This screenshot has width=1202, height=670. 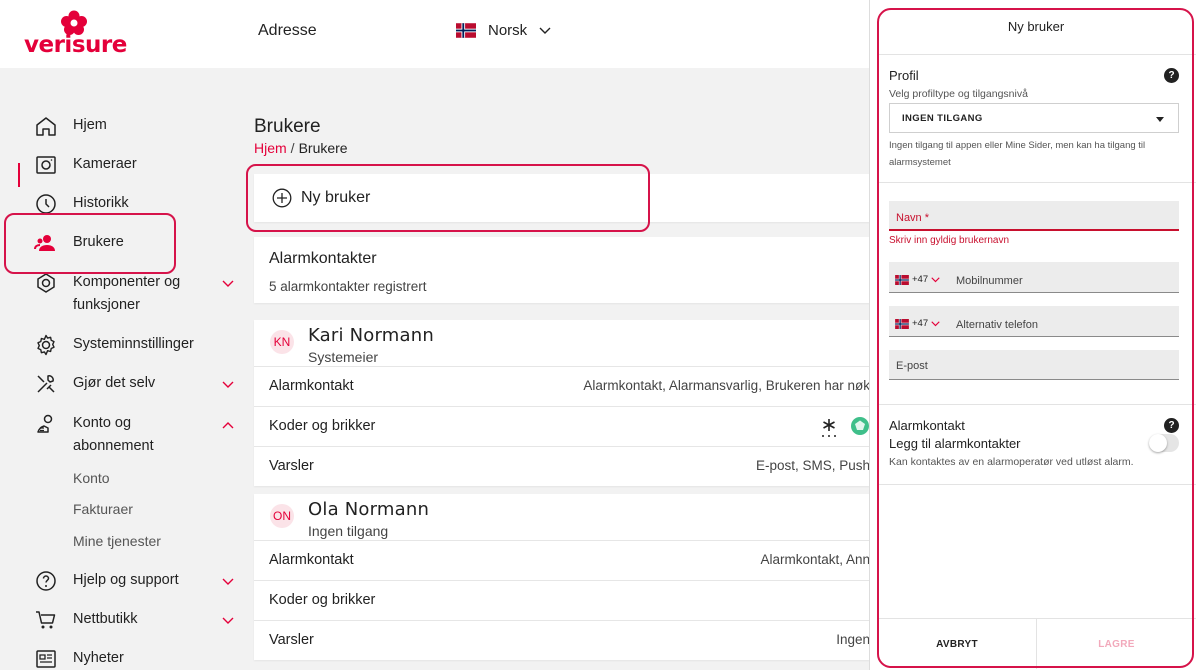 I want to click on label-line-1: Komponenter og, so click(x=127, y=282).